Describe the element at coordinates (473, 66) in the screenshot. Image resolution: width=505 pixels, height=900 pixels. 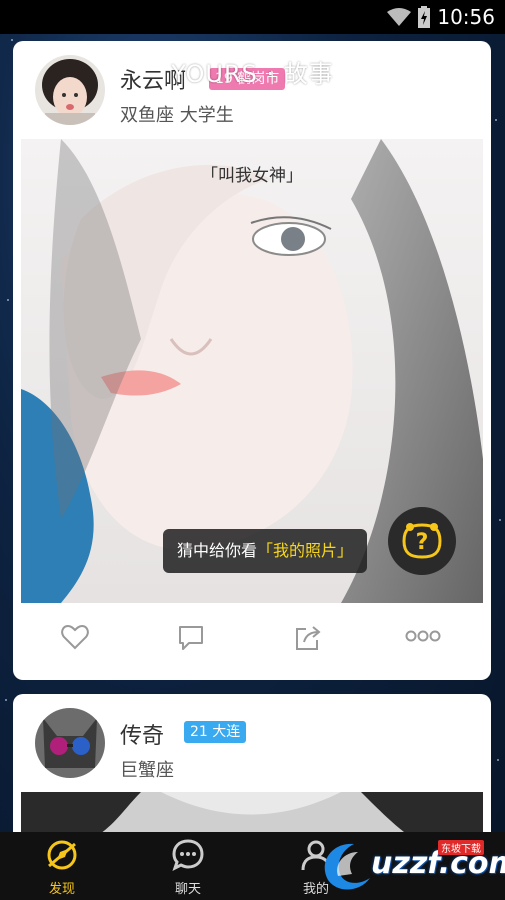
I see `filter-icon` at that location.